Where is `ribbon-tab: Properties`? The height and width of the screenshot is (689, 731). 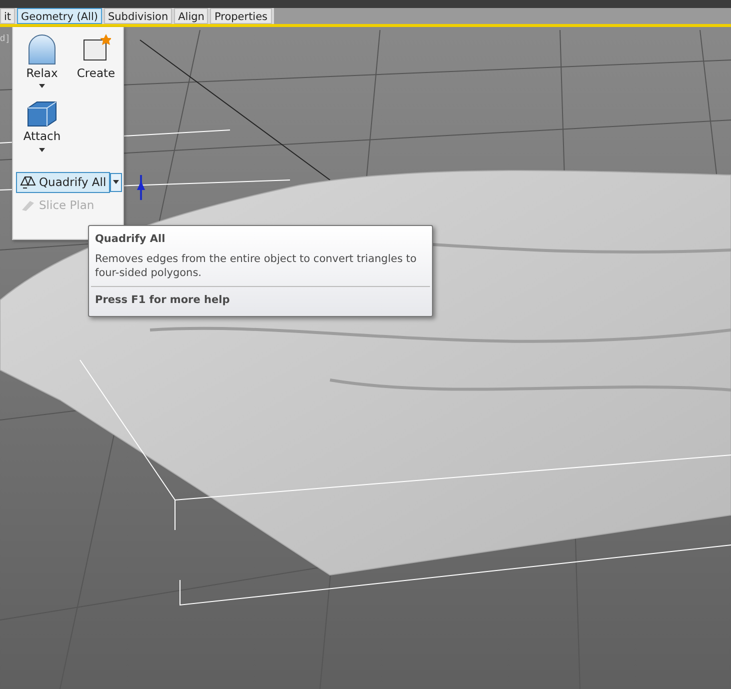 ribbon-tab: Properties is located at coordinates (241, 16).